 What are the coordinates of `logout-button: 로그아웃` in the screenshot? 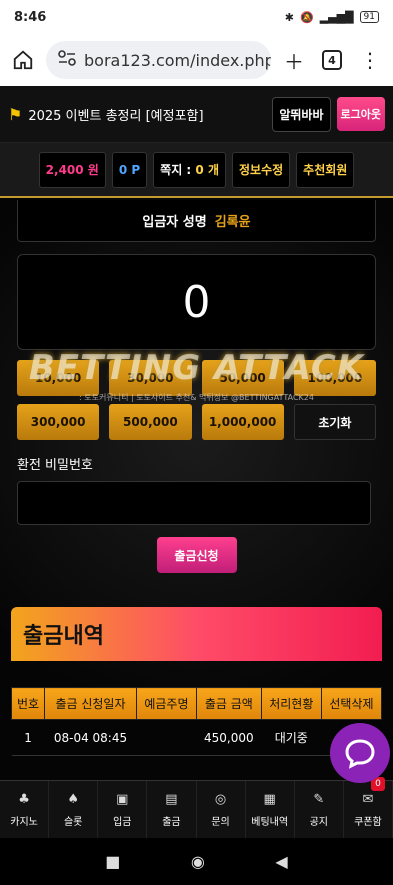 It's located at (360, 114).